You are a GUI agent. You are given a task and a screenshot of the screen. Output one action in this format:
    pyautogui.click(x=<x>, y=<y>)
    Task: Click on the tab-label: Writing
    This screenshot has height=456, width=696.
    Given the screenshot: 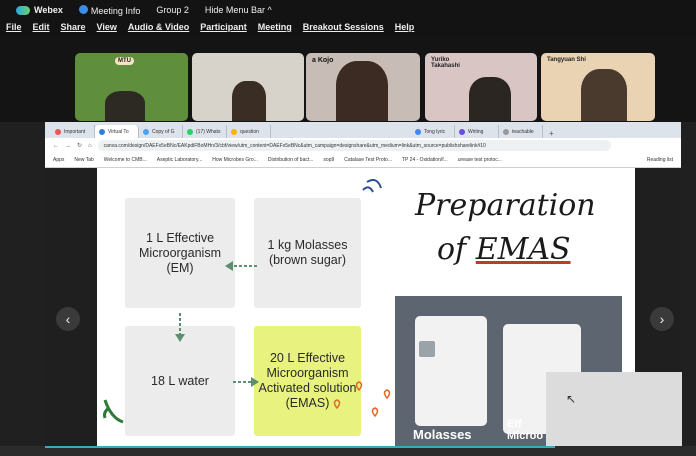 What is the action you would take?
    pyautogui.click(x=476, y=131)
    